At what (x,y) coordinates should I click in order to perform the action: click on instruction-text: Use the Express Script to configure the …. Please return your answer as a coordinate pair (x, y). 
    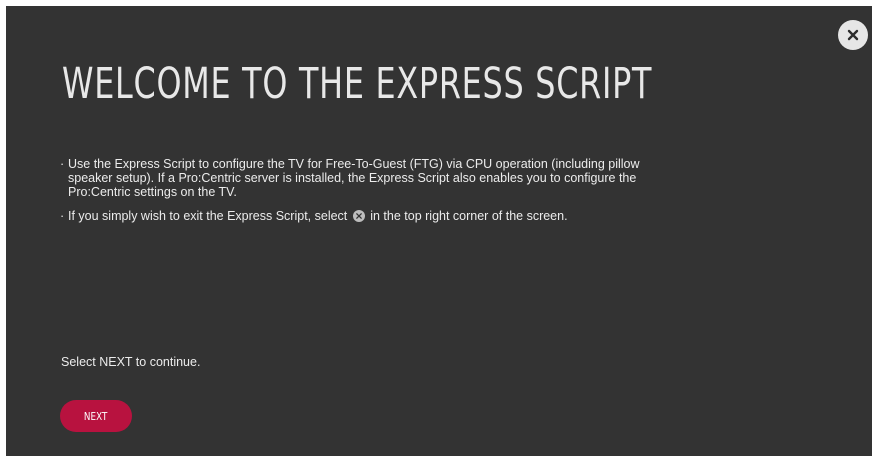
    Looking at the image, I should click on (354, 178).